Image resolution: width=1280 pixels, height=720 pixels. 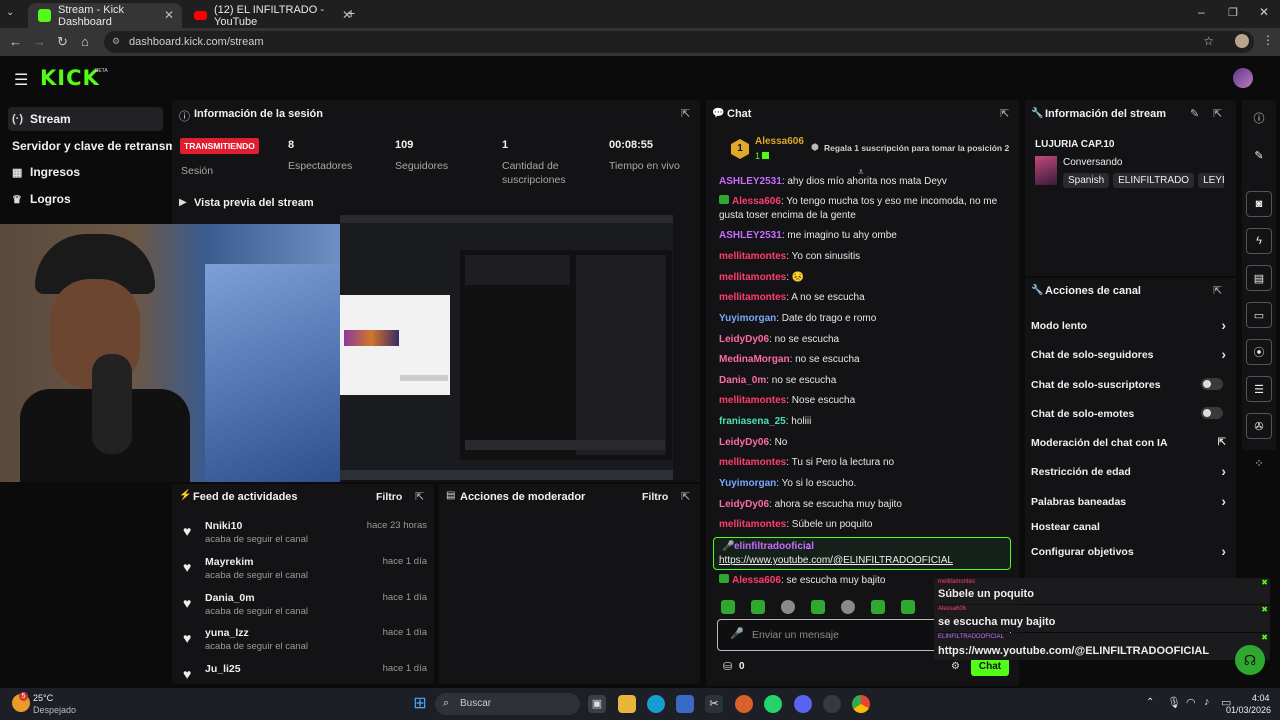 I want to click on info-icon: ⓘ, so click(x=1259, y=118).